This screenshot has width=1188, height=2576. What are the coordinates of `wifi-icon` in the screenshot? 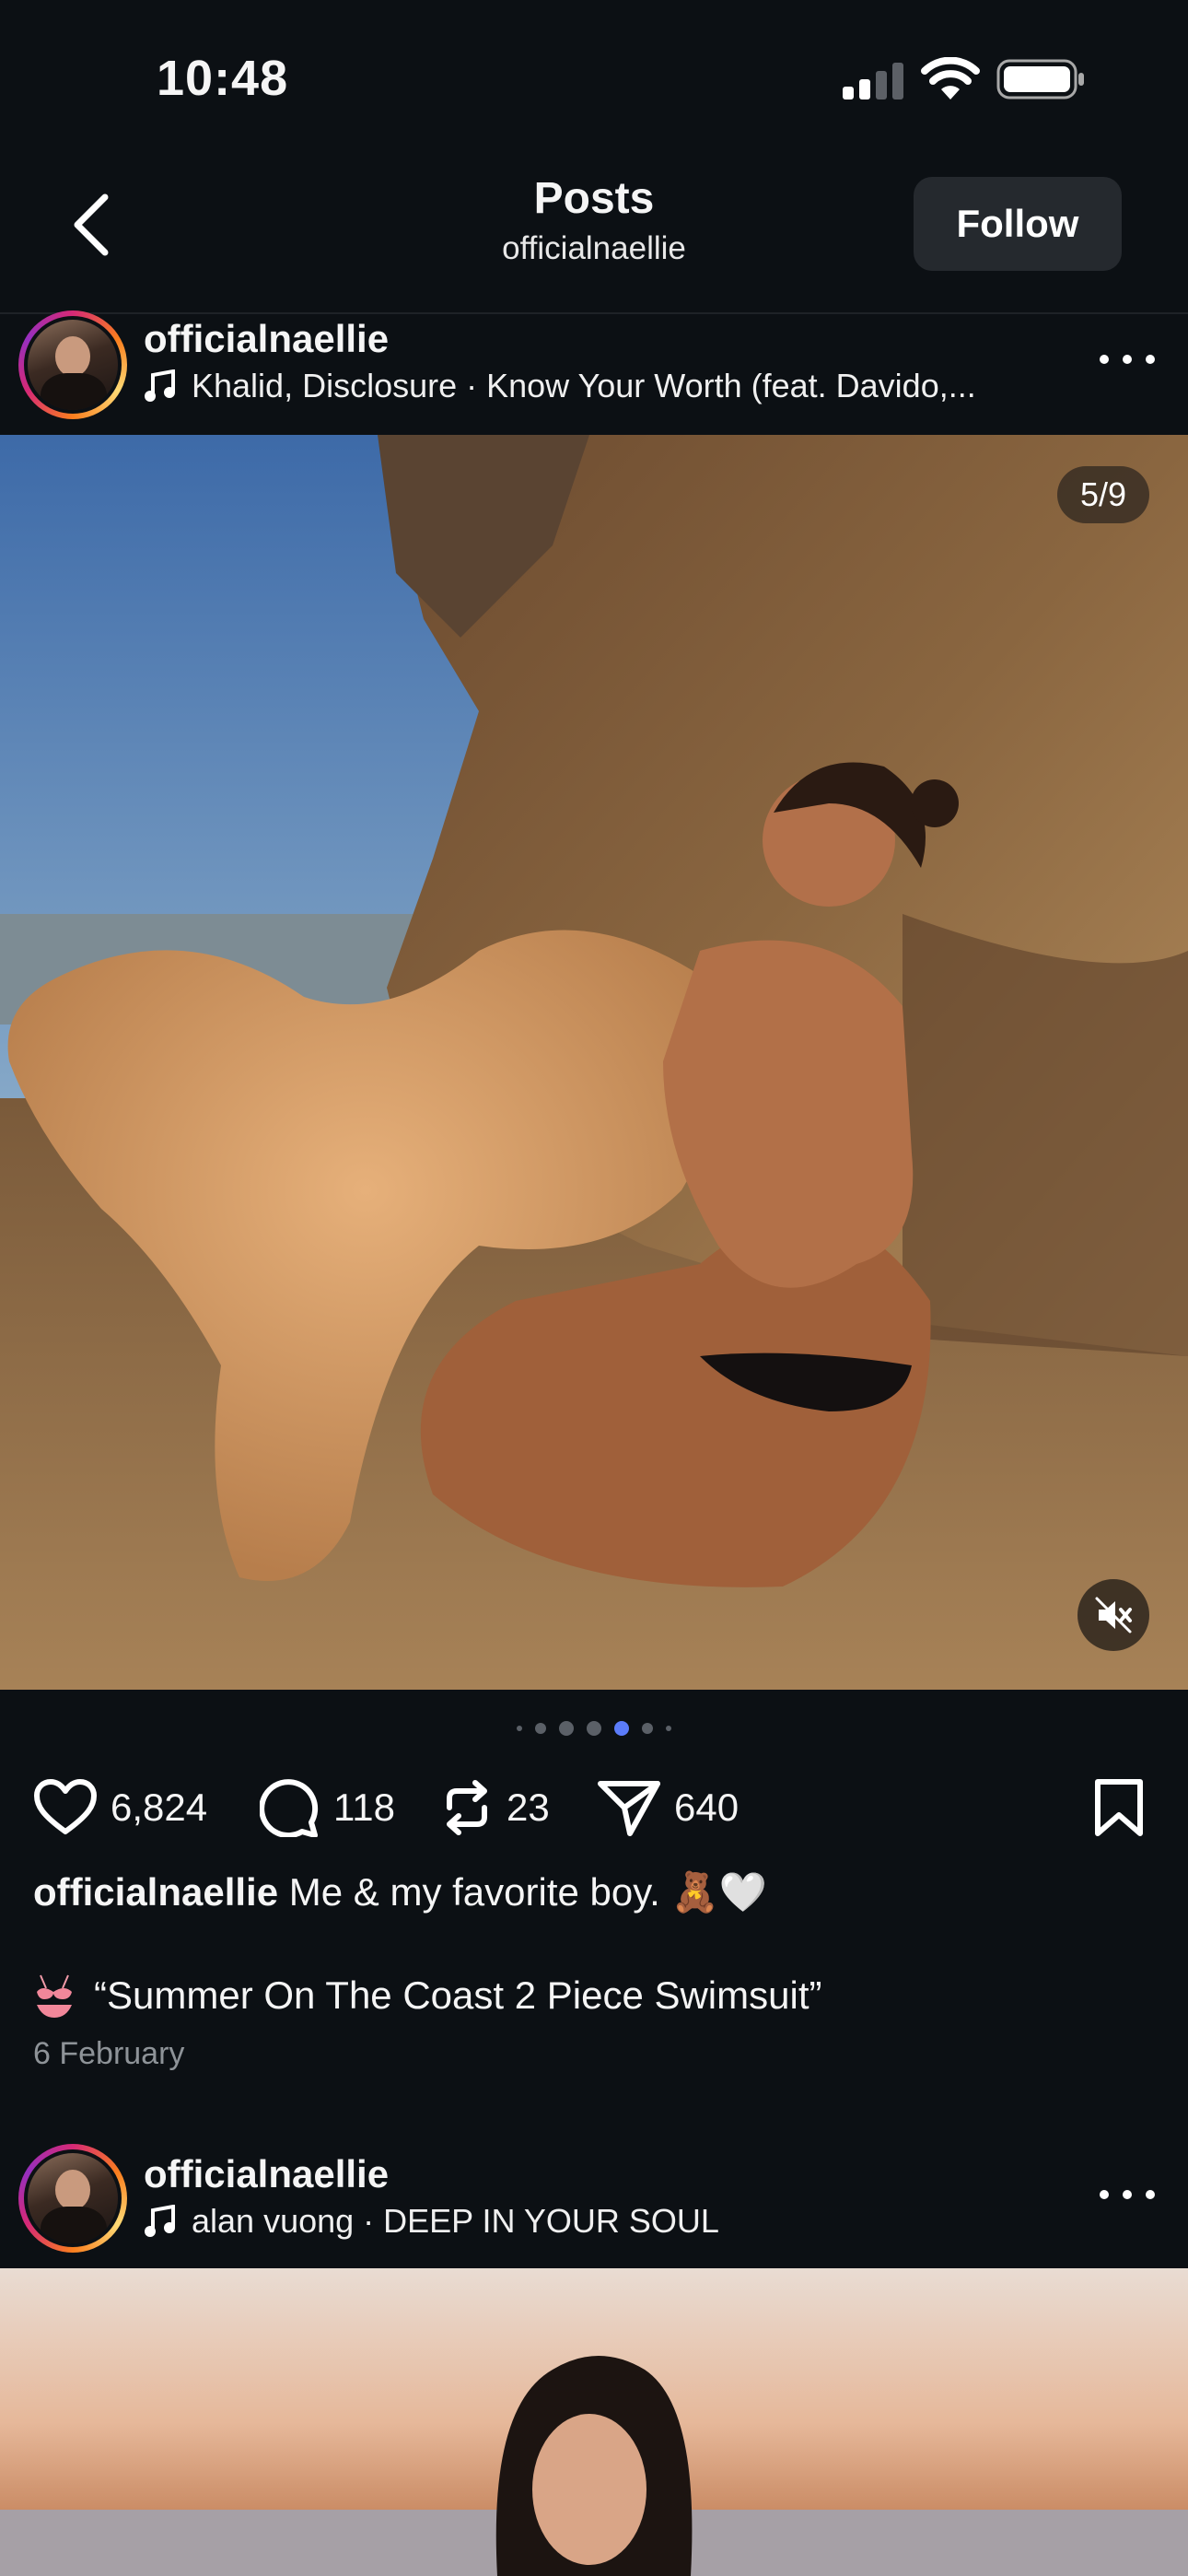 It's located at (951, 78).